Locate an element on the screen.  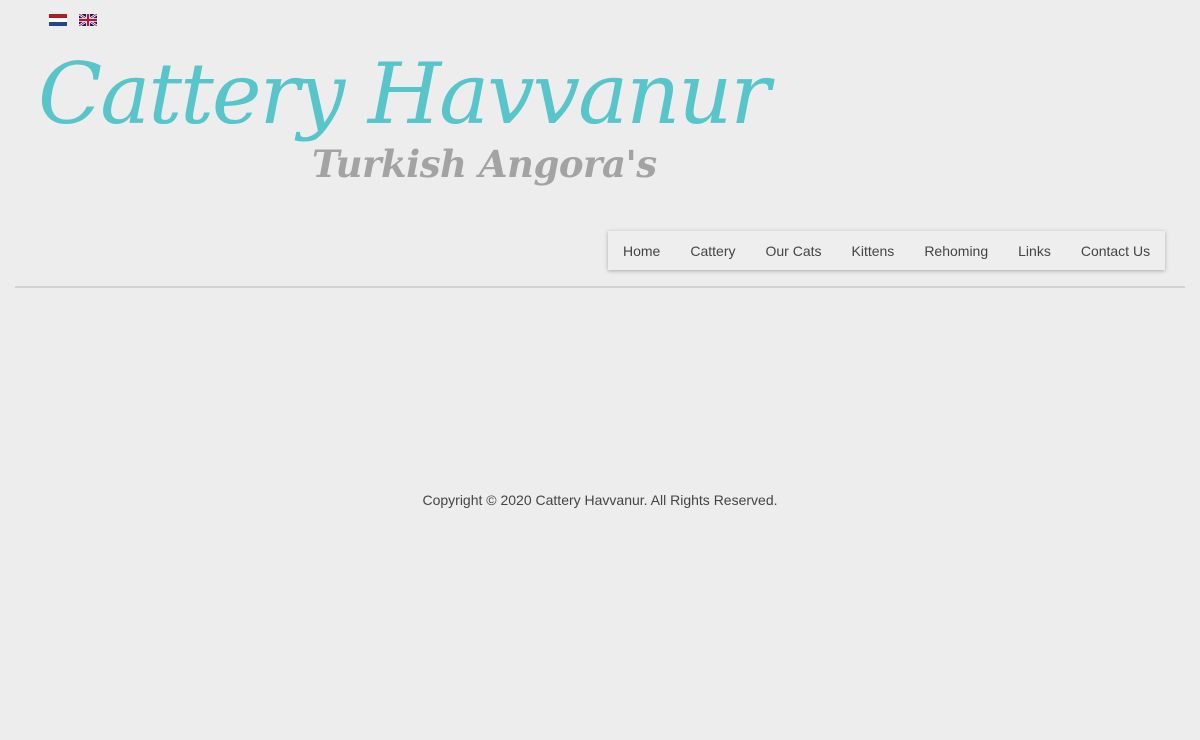
nav-item-links: Links is located at coordinates (1034, 251).